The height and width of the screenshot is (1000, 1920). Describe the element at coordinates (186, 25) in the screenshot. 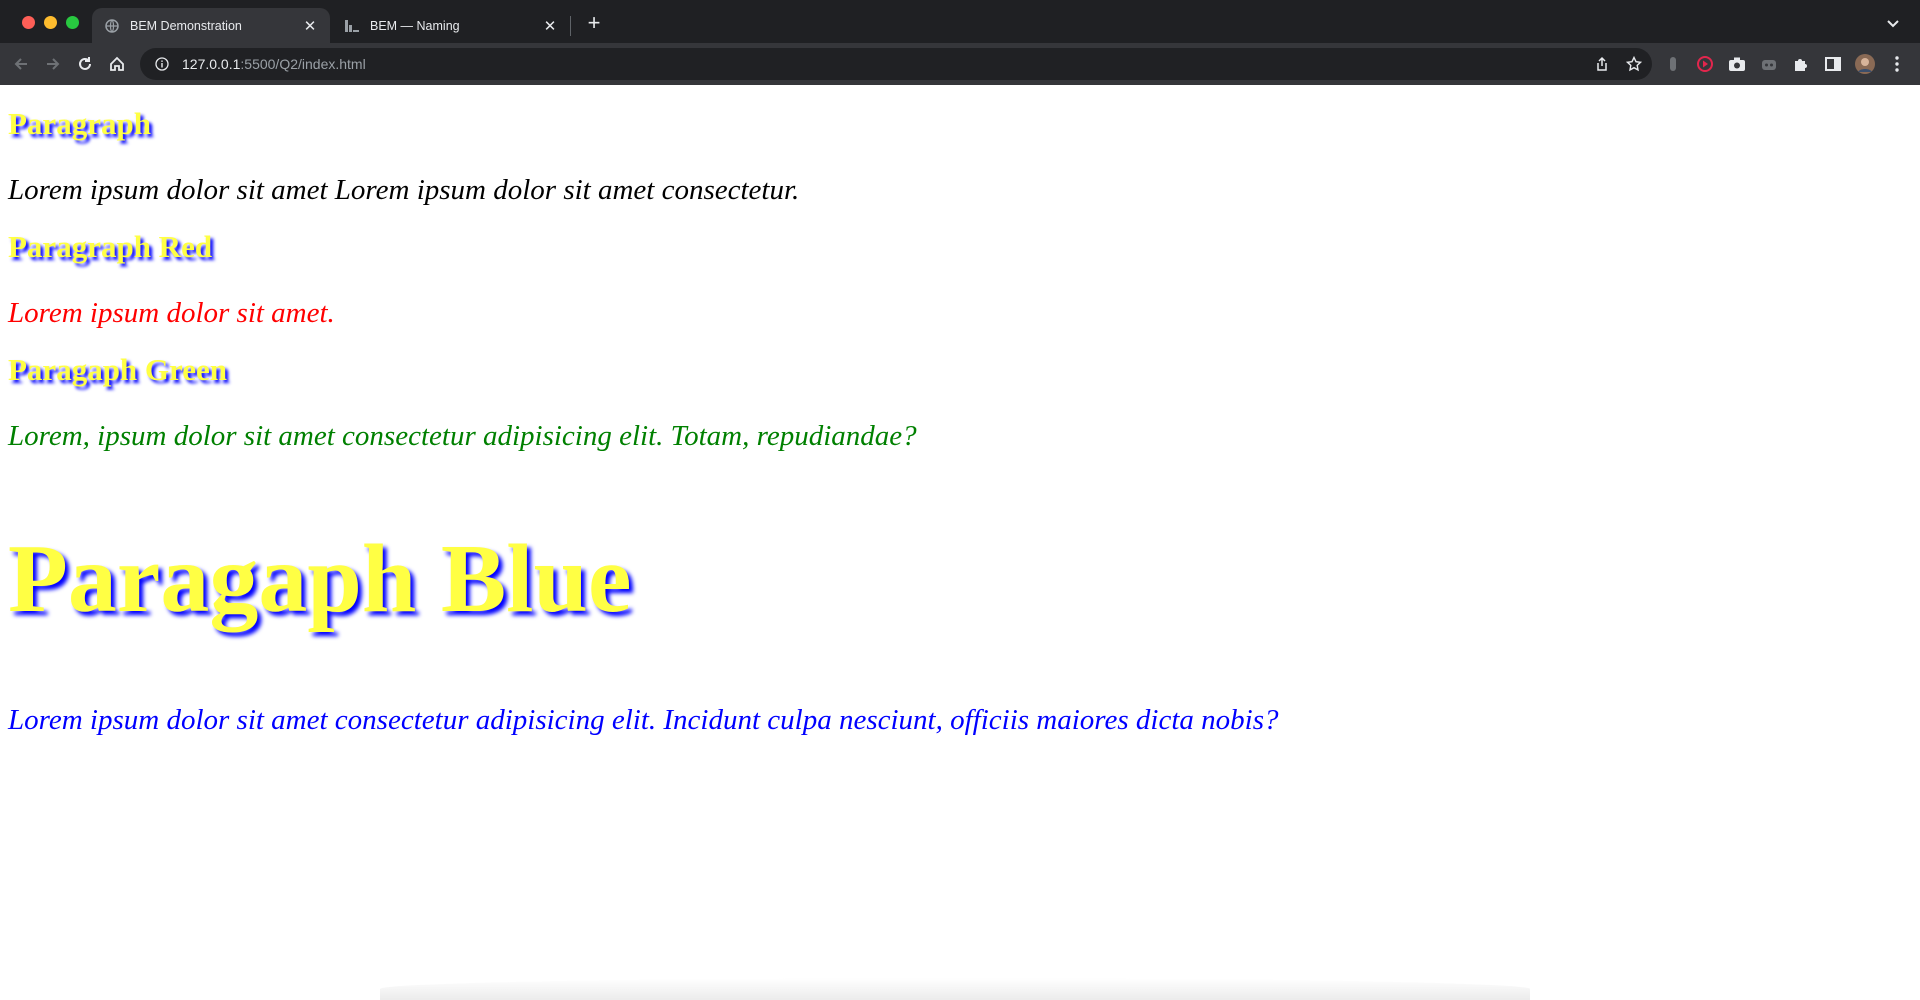

I see `tab-title: BEM Demonstration` at that location.